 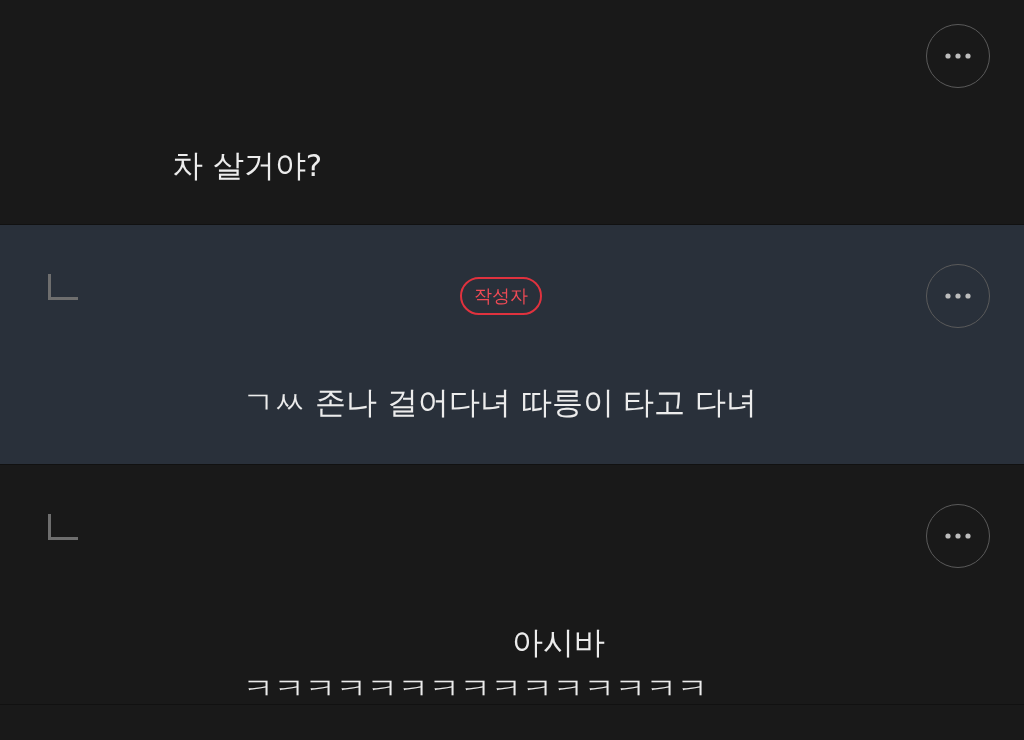 What do you see at coordinates (476, 665) in the screenshot?
I see `comment-text: 아시바 ㅋㅋㅋㅋㅋㅋㅋㅋㅋㅋㅋㅋㅋㅋㅋ` at bounding box center [476, 665].